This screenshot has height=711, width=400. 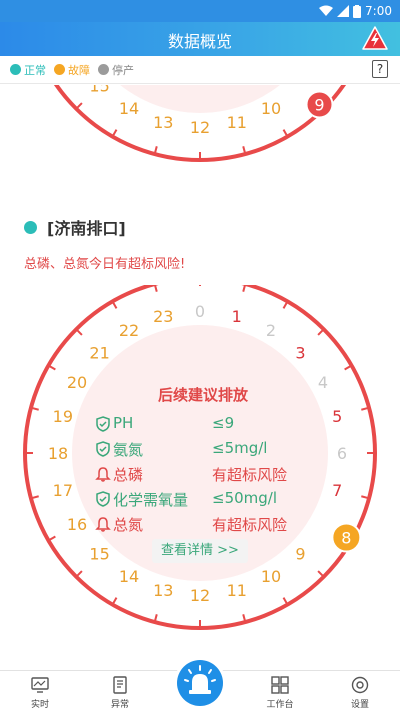 What do you see at coordinates (123, 70) in the screenshot?
I see `legend-label: 停产` at bounding box center [123, 70].